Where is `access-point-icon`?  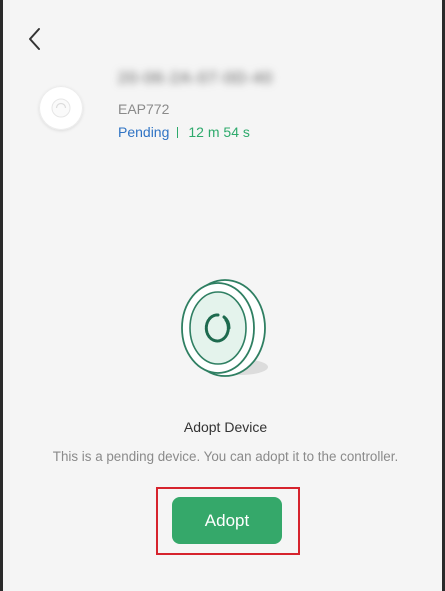 access-point-icon is located at coordinates (61, 108).